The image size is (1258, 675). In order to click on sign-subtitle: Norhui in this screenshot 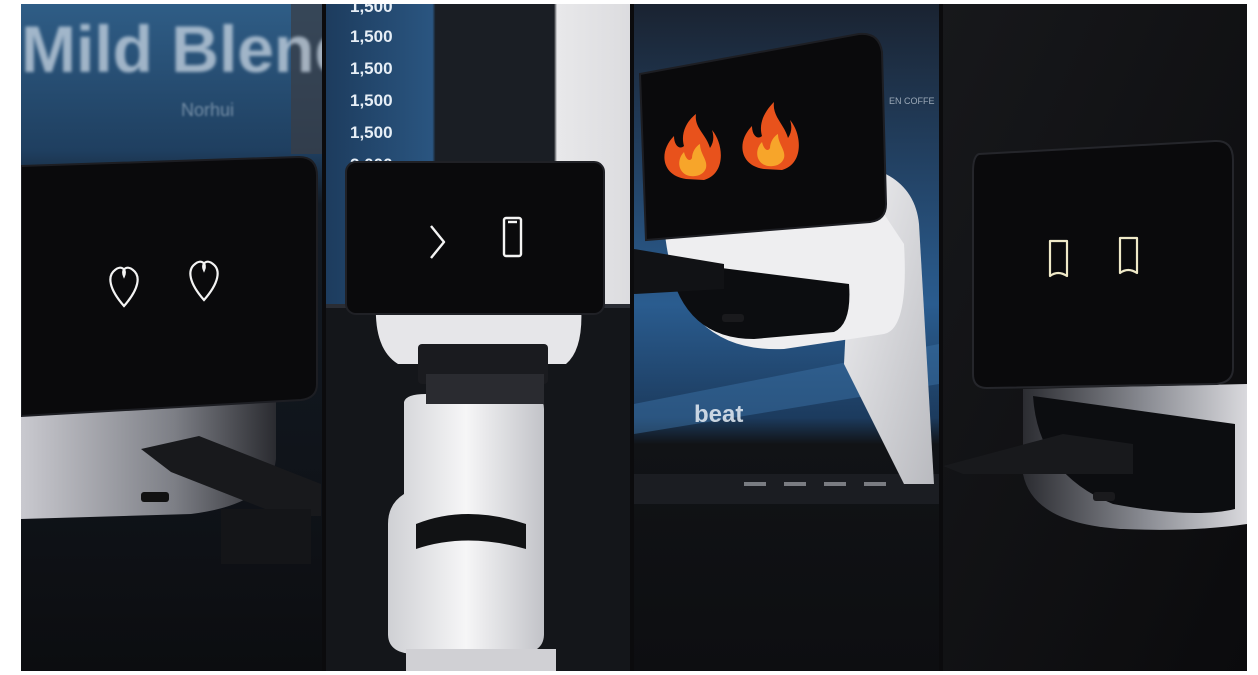, I will do `click(207, 110)`.